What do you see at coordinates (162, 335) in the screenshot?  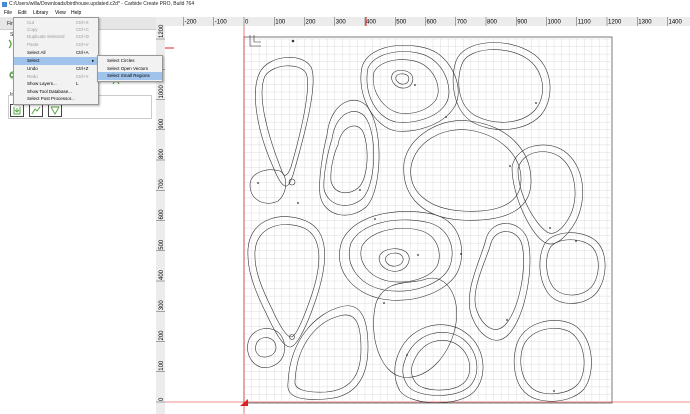 I see `ruler-y-label: 200` at bounding box center [162, 335].